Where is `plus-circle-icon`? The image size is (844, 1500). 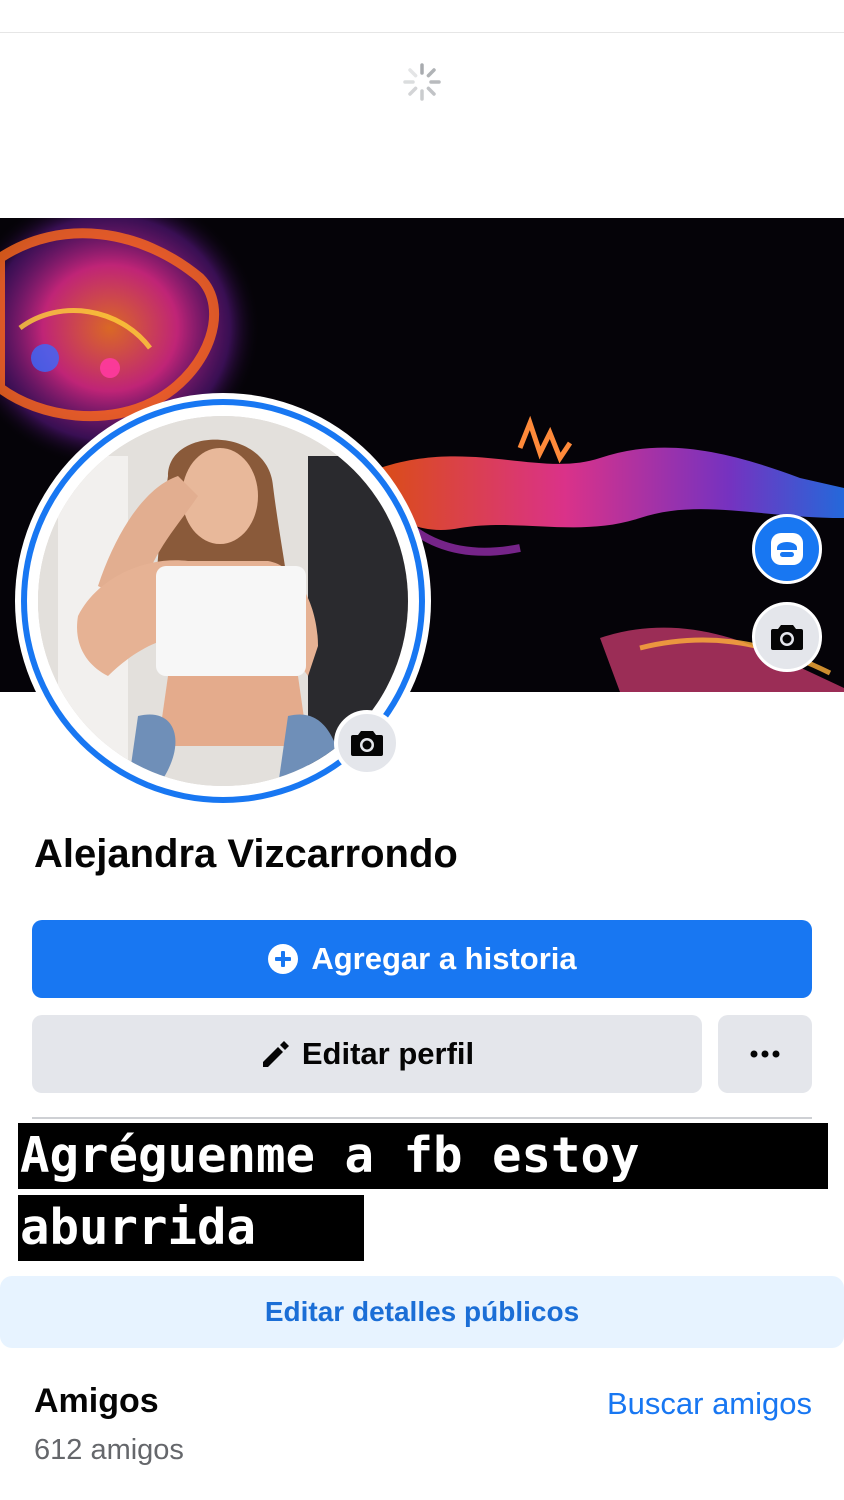 plus-circle-icon is located at coordinates (283, 959).